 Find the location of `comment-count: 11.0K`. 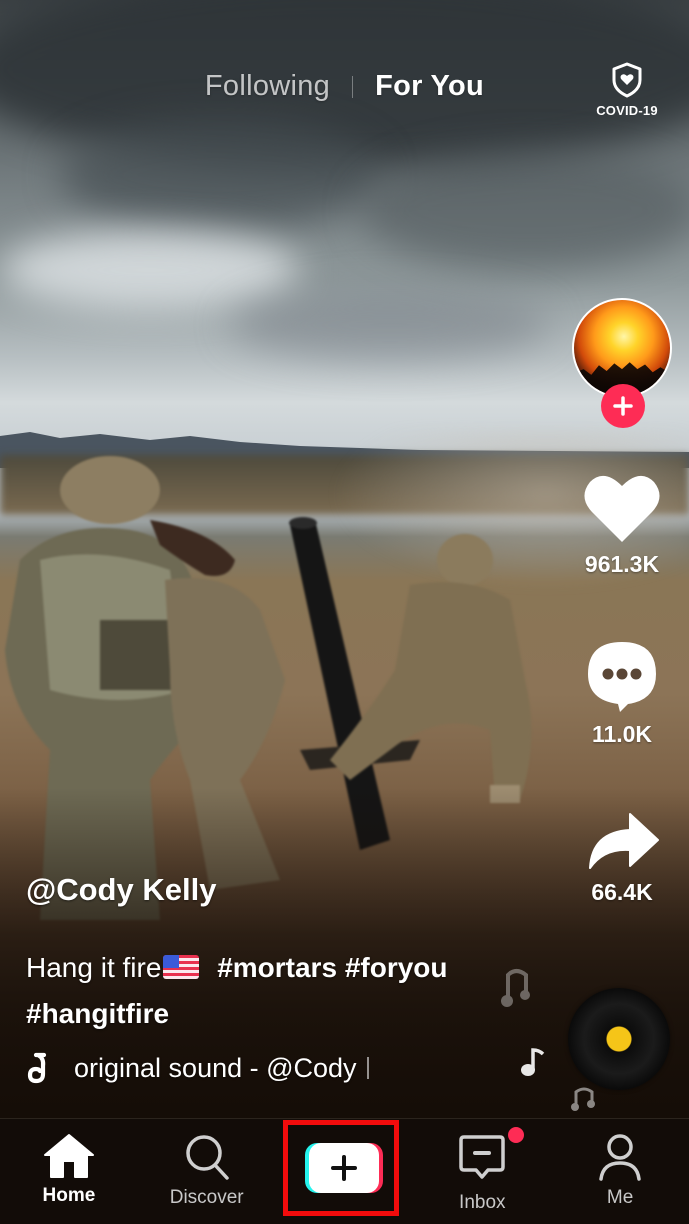

comment-count: 11.0K is located at coordinates (622, 734).